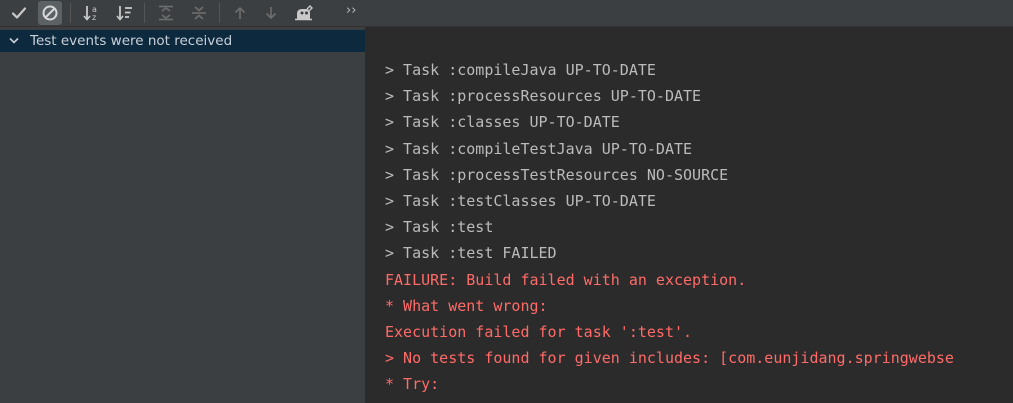 The width and height of the screenshot is (1013, 403). I want to click on console-line: > Task :test, so click(439, 227).